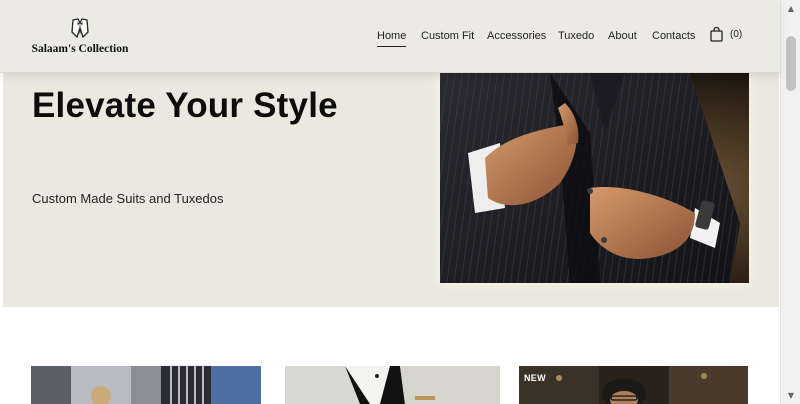 This screenshot has height=404, width=800. Describe the element at coordinates (790, 395) in the screenshot. I see `scroll-down-icon: ▼` at that location.